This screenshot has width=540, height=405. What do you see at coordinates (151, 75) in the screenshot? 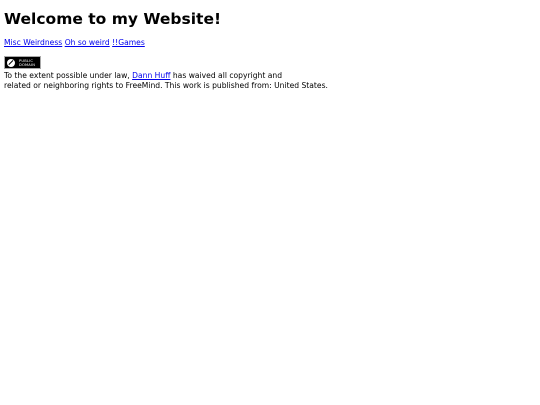
I see `author-link: Dann Huff` at bounding box center [151, 75].